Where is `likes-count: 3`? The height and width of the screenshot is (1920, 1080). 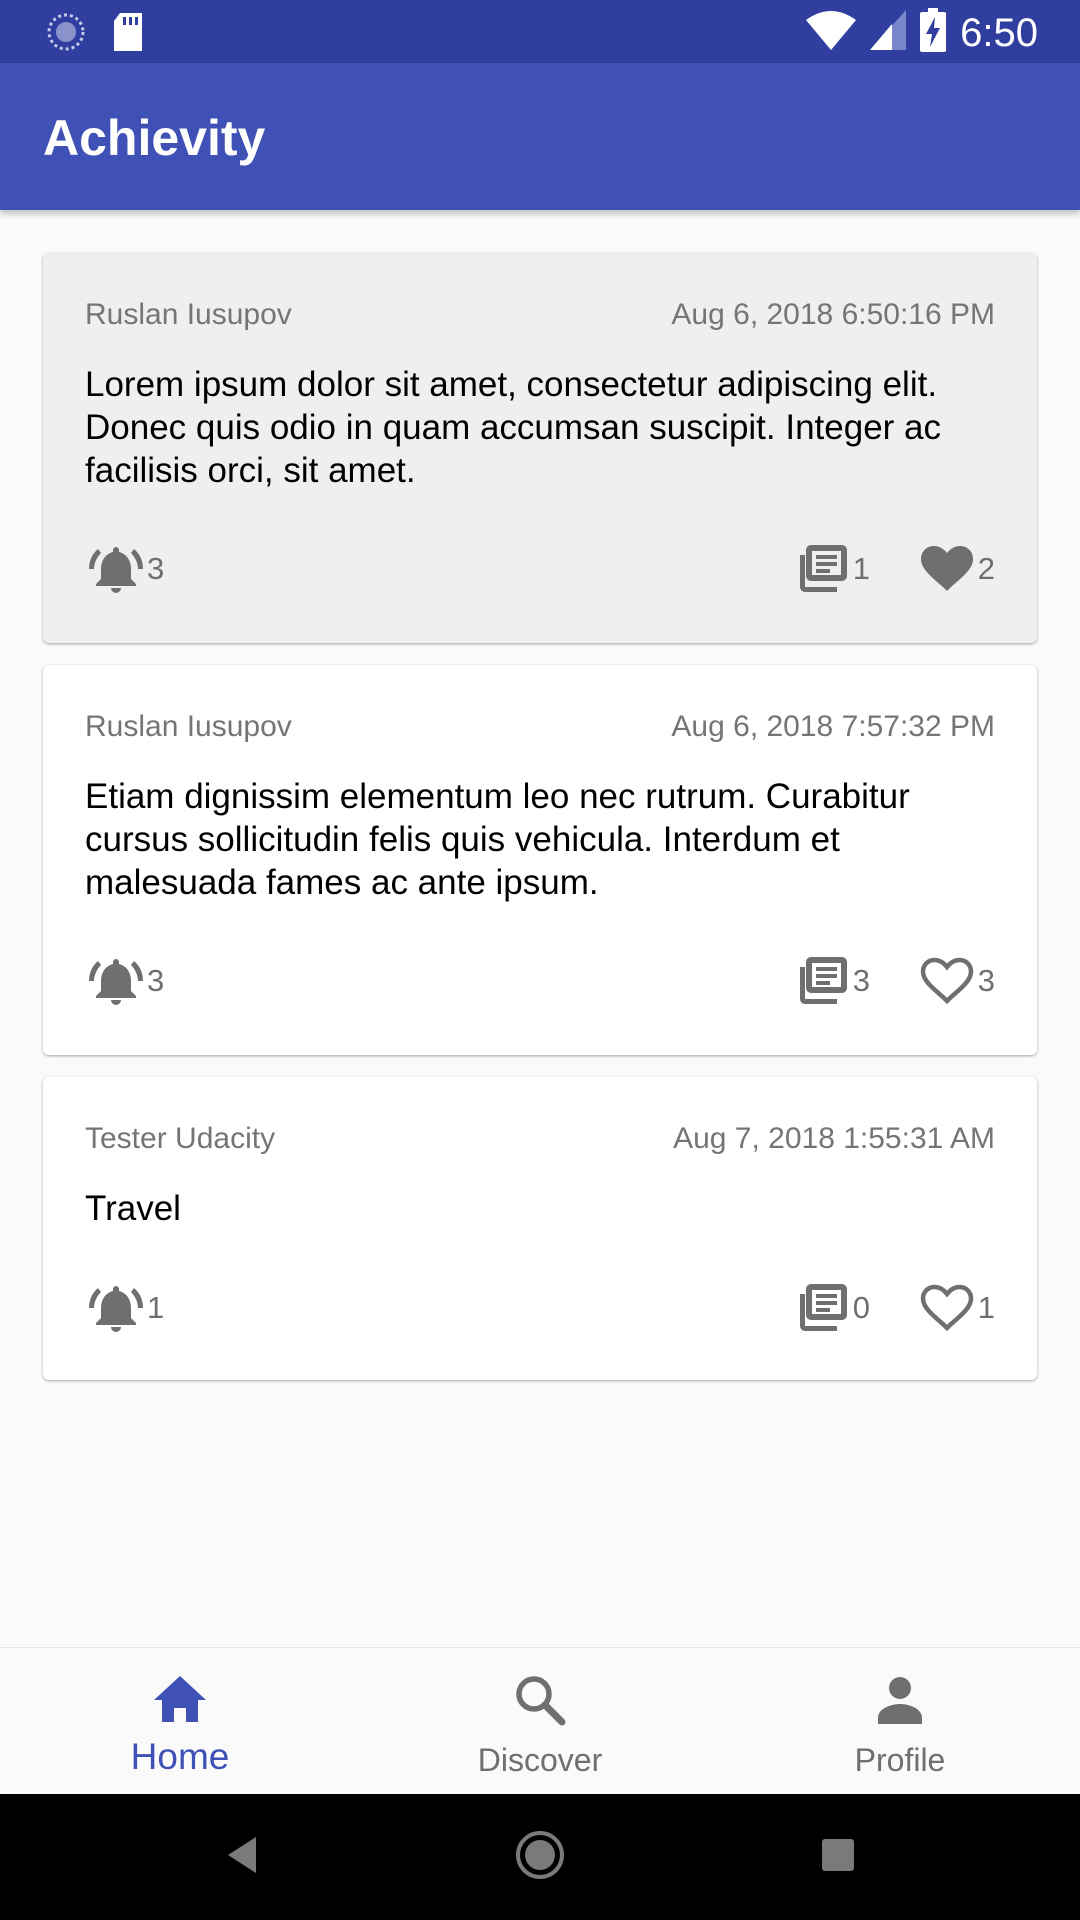 likes-count: 3 is located at coordinates (986, 980).